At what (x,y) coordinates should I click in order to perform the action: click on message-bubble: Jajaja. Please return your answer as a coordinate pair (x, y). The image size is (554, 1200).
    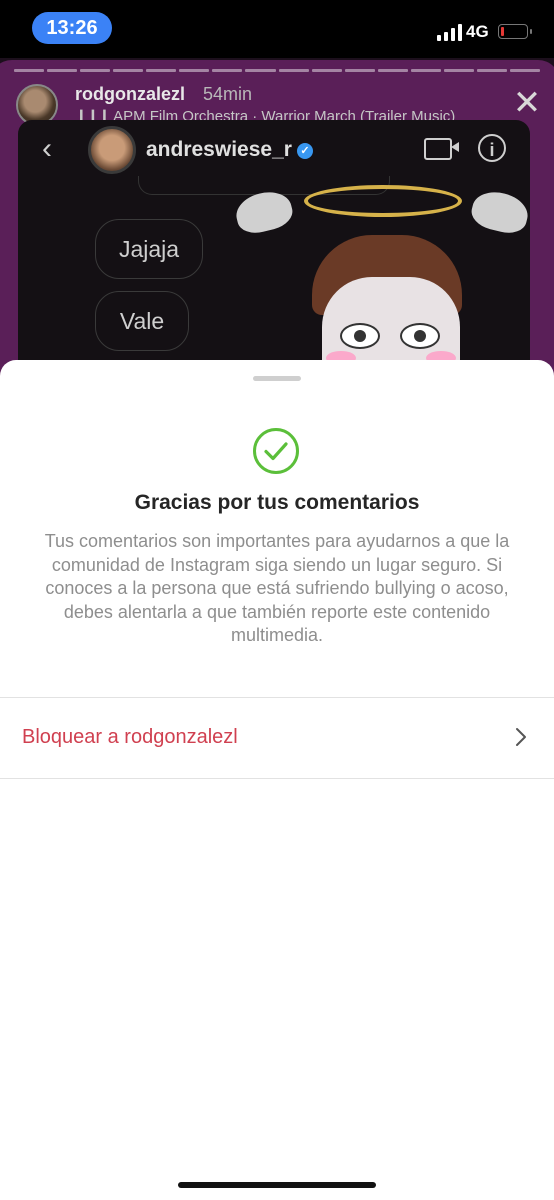
    Looking at the image, I should click on (149, 249).